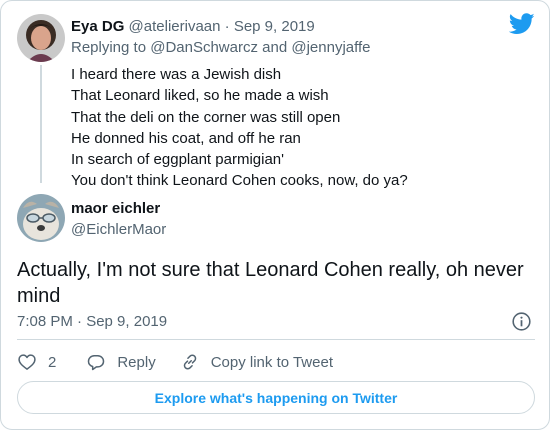  Describe the element at coordinates (200, 96) in the screenshot. I see `parent-text-line: That Leonard liked, so he made a wish` at that location.